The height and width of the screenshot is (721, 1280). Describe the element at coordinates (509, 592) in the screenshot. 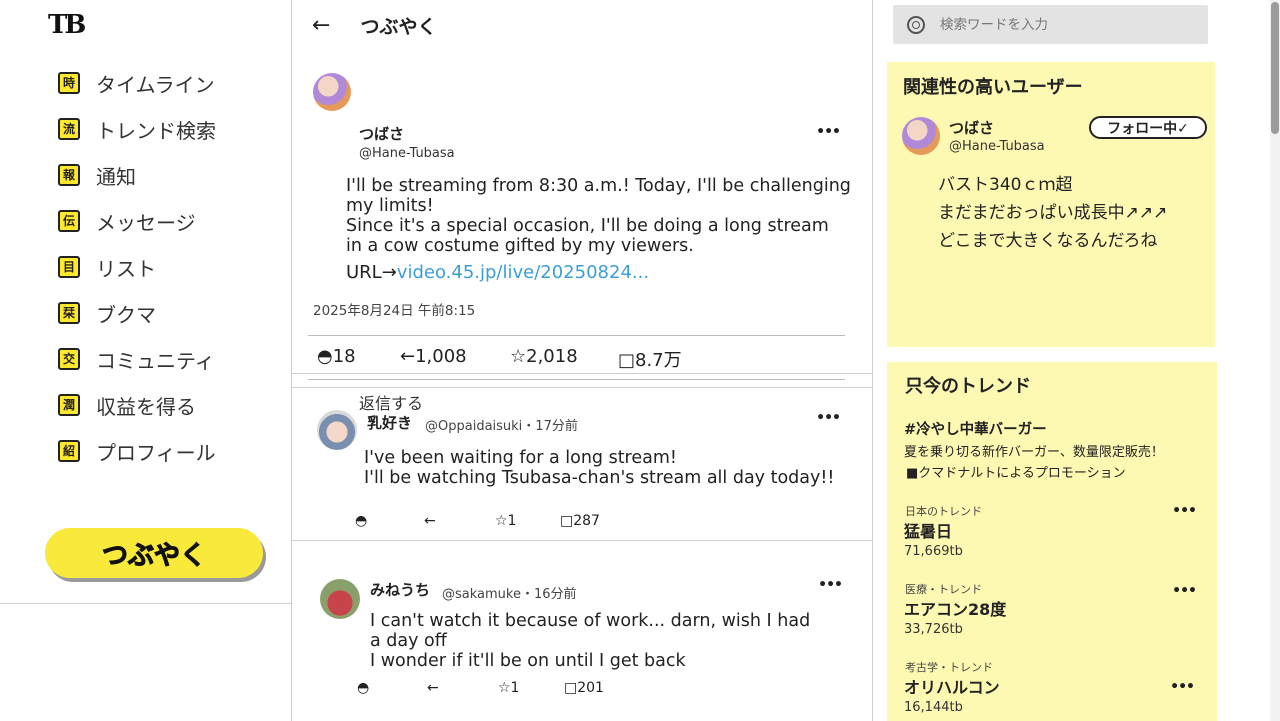

I see `author-meta: @sakamuke・16分前` at that location.